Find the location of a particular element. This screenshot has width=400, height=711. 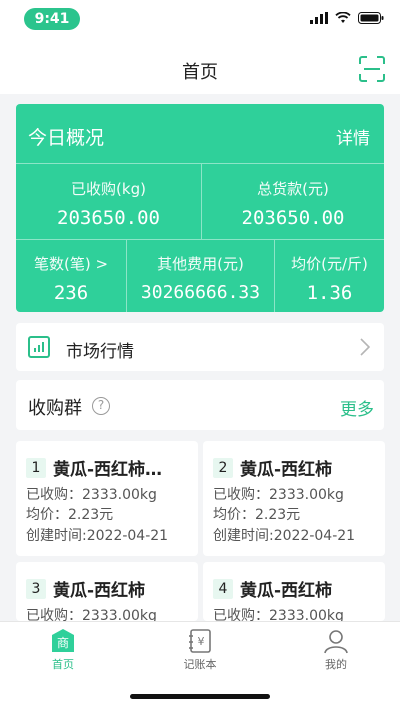

stat-count-label: 笔数(笔) > is located at coordinates (71, 264).